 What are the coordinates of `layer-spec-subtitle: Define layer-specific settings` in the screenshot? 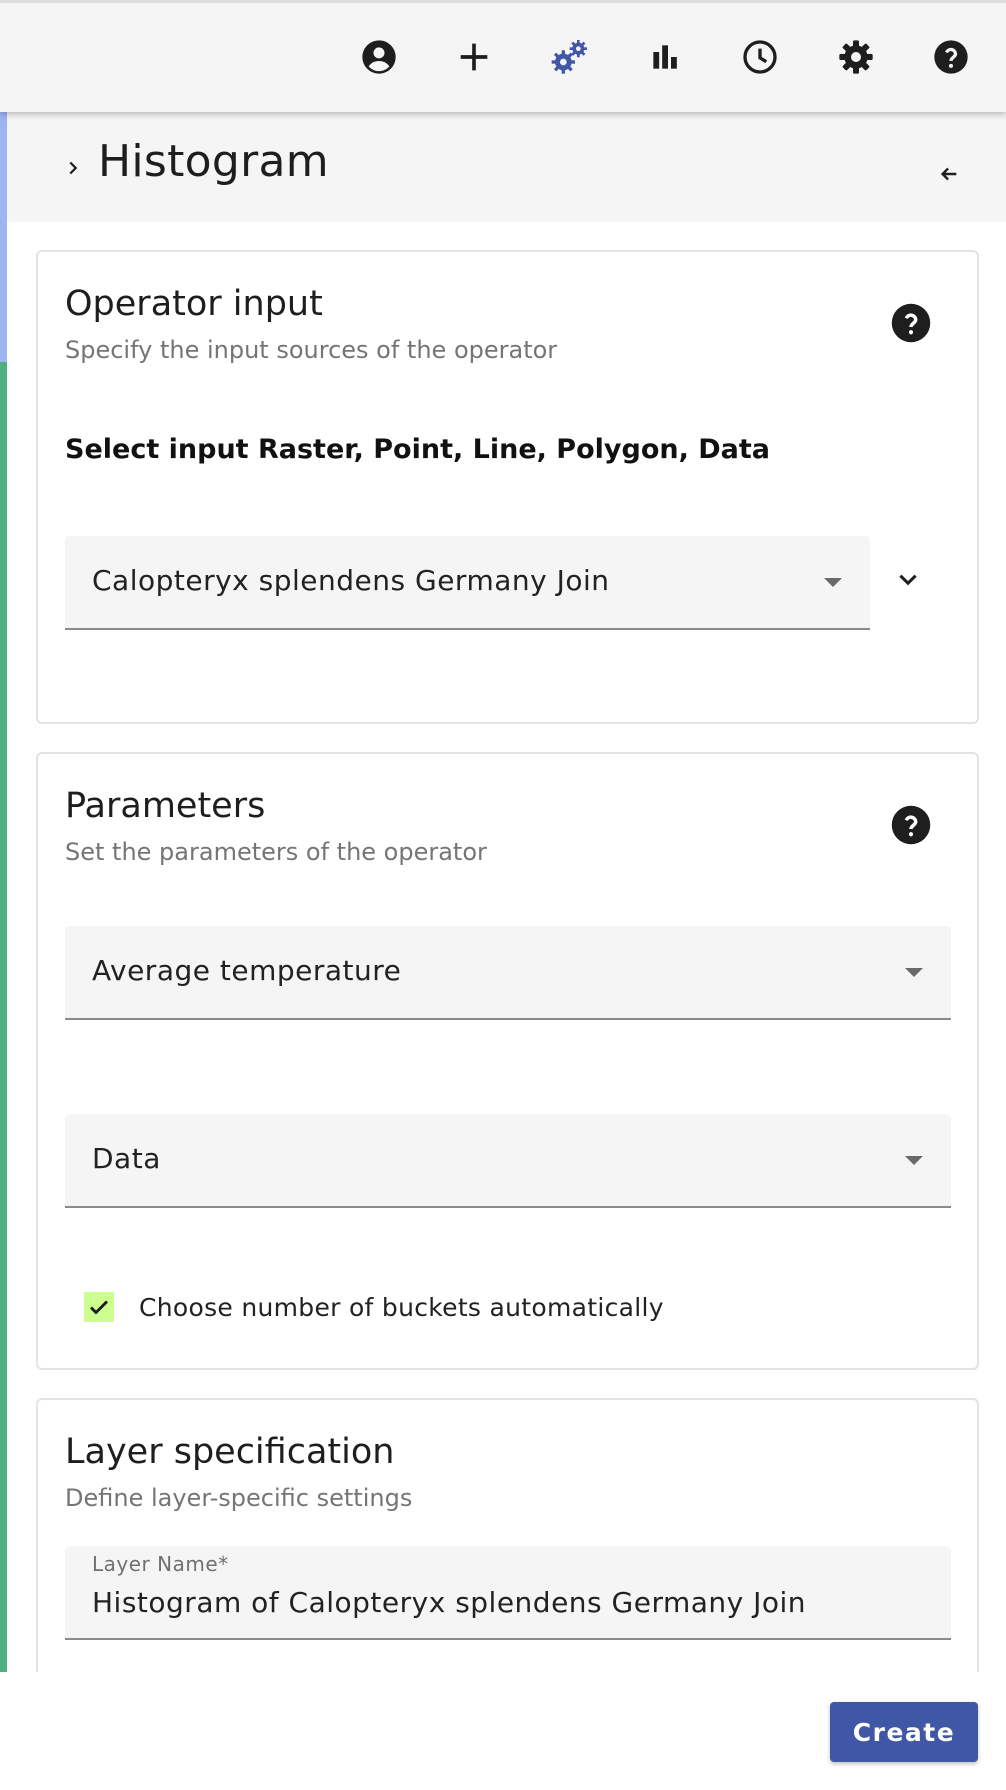 It's located at (239, 1498).